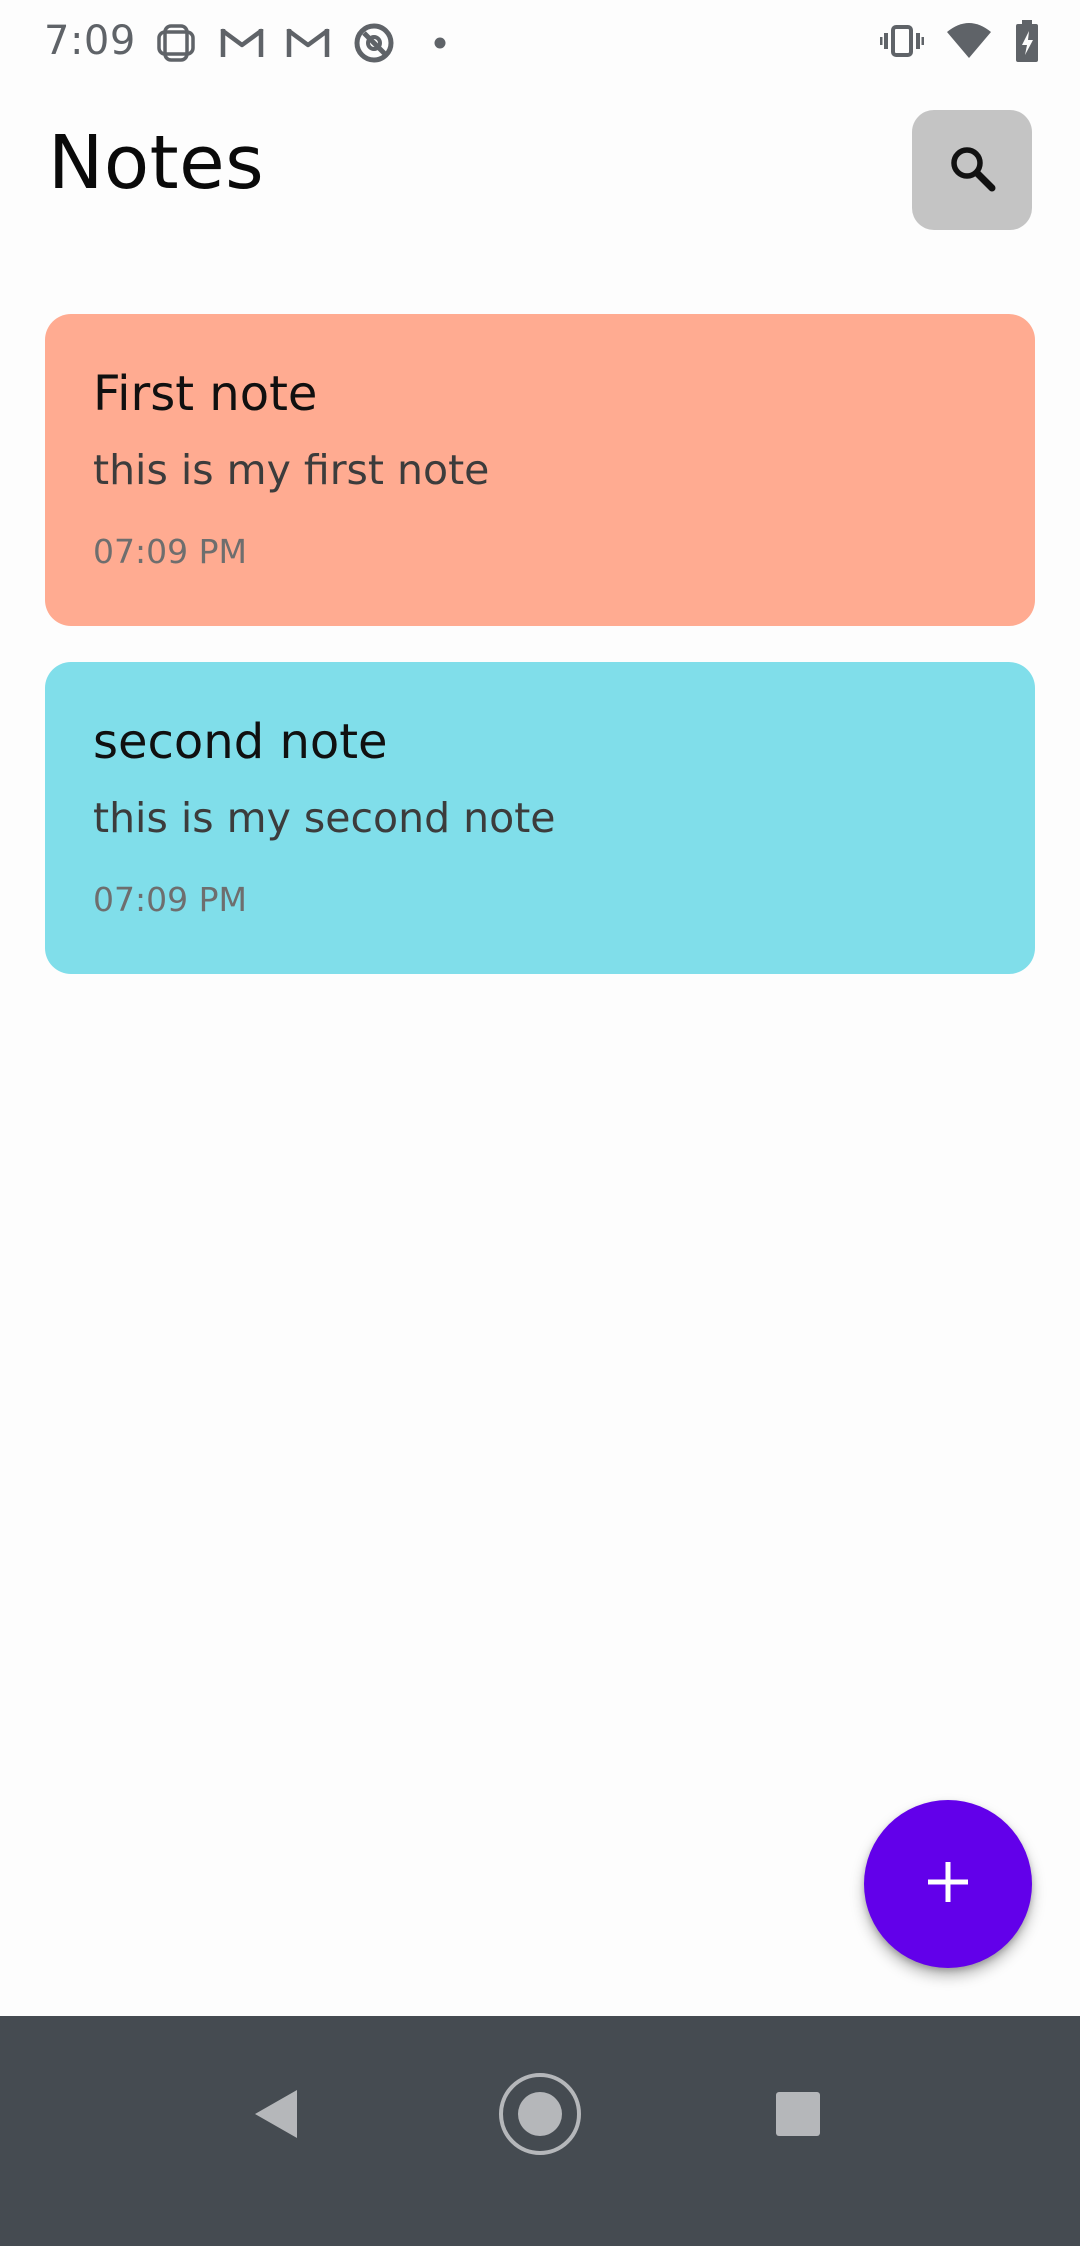 This screenshot has height=2246, width=1080. What do you see at coordinates (291, 470) in the screenshot?
I see `note-body: this is my first note` at bounding box center [291, 470].